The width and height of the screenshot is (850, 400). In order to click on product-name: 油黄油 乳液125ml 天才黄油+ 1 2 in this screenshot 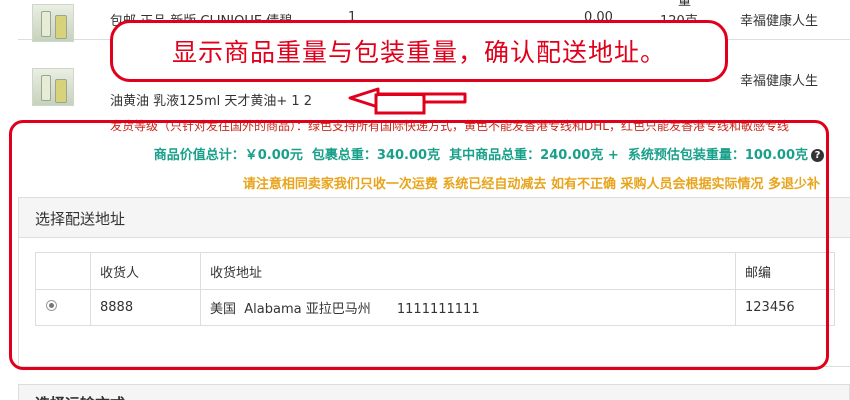, I will do `click(211, 99)`.